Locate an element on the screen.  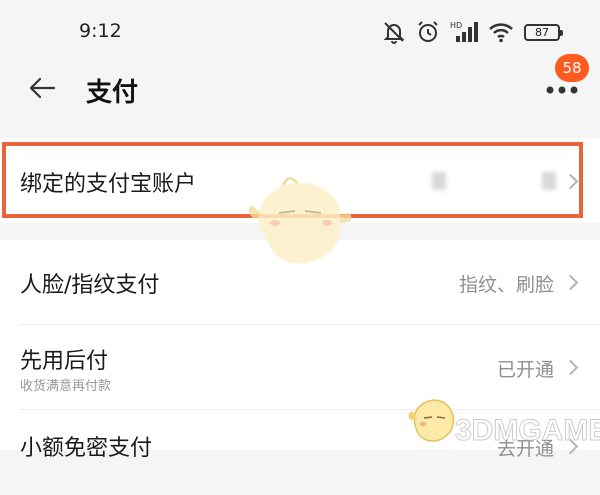
status-icons: HD 87 is located at coordinates (472, 32).